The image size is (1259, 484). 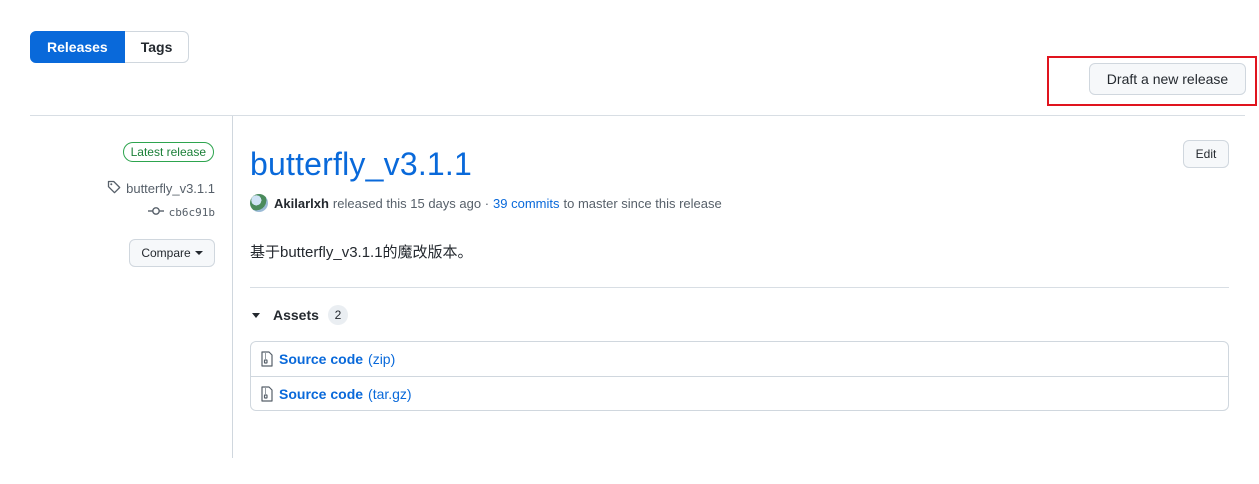 I want to click on compare-label: Compare, so click(x=166, y=253).